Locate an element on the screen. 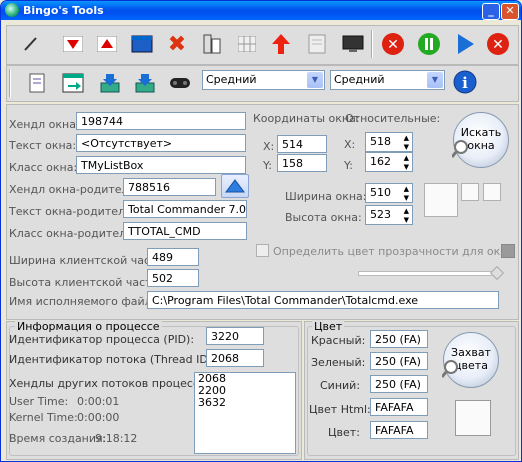  window-arrow-icon is located at coordinates (73, 83).